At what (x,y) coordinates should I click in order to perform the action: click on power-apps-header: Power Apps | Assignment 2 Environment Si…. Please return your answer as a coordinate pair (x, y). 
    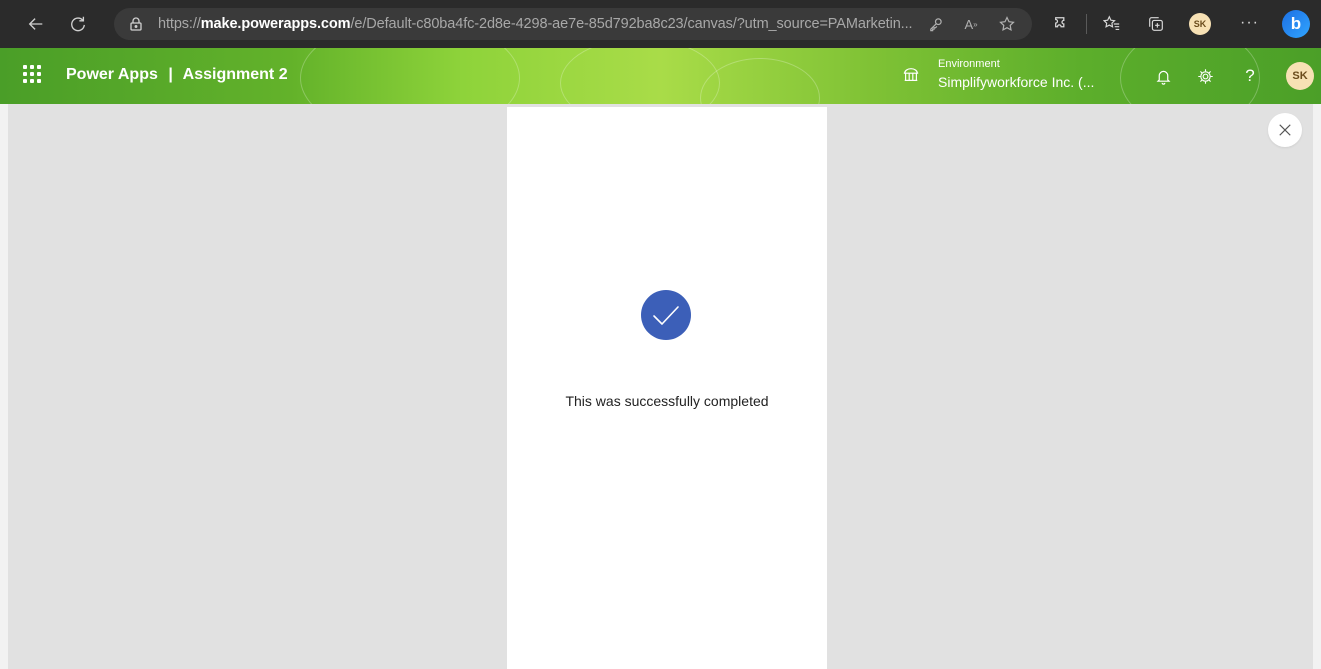
    Looking at the image, I should click on (660, 76).